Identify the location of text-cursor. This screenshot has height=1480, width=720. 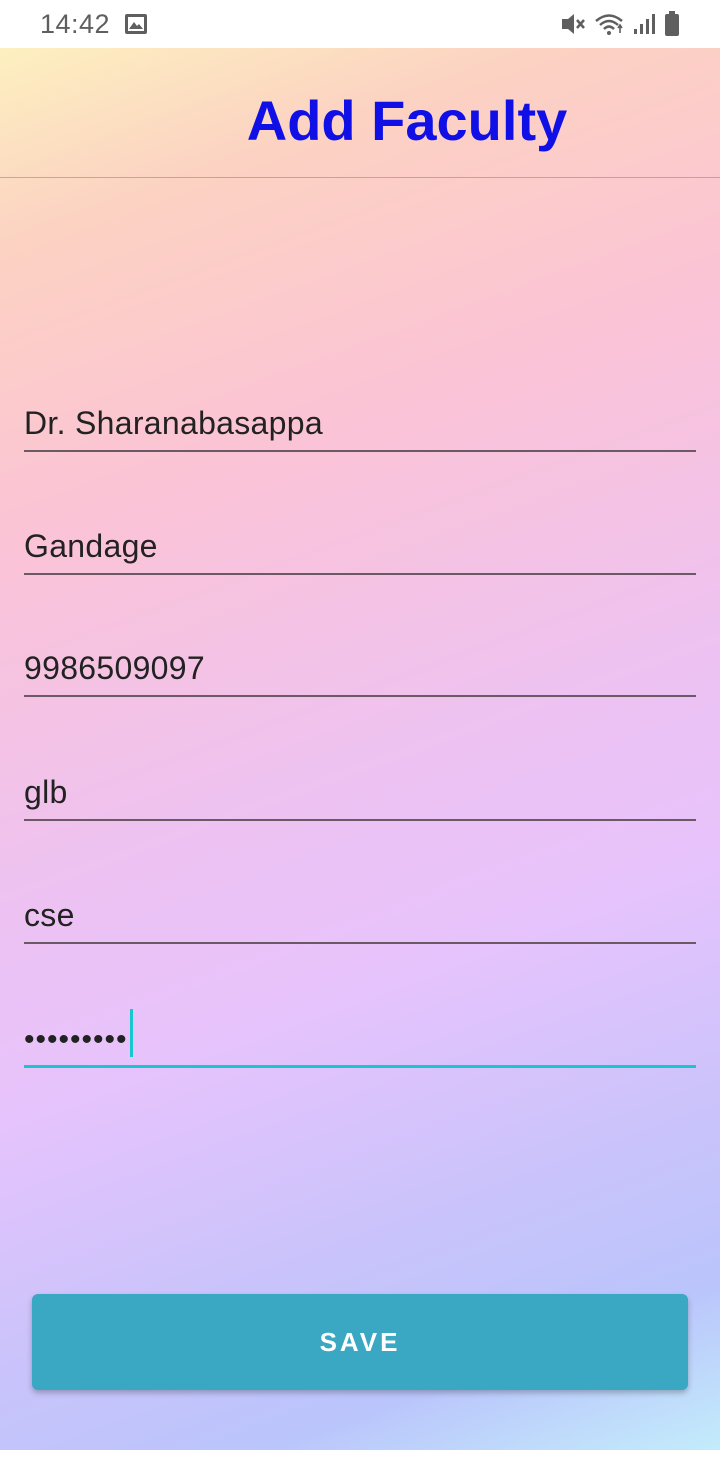
(131, 1033).